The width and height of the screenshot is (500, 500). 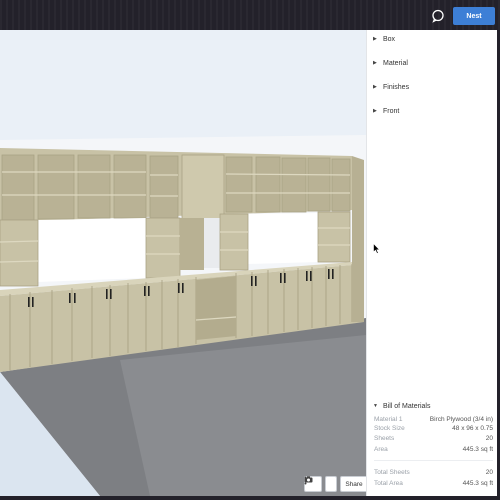 I want to click on bom-row: Sheets 20, so click(x=433, y=439).